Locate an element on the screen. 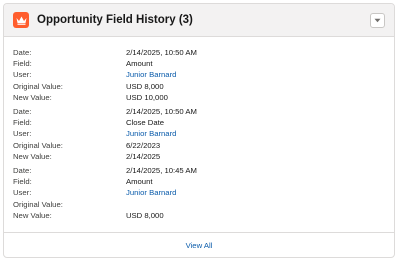 This screenshot has height=265, width=400. view-all-link: View All is located at coordinates (199, 245).